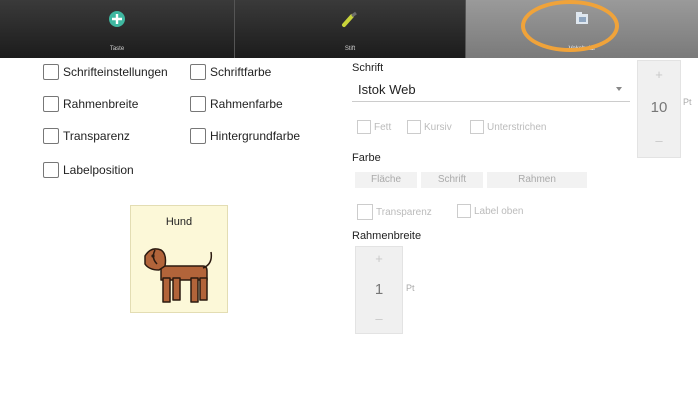 This screenshot has width=698, height=398. What do you see at coordinates (117, 21) in the screenshot?
I see `add-circle-icon` at bounding box center [117, 21].